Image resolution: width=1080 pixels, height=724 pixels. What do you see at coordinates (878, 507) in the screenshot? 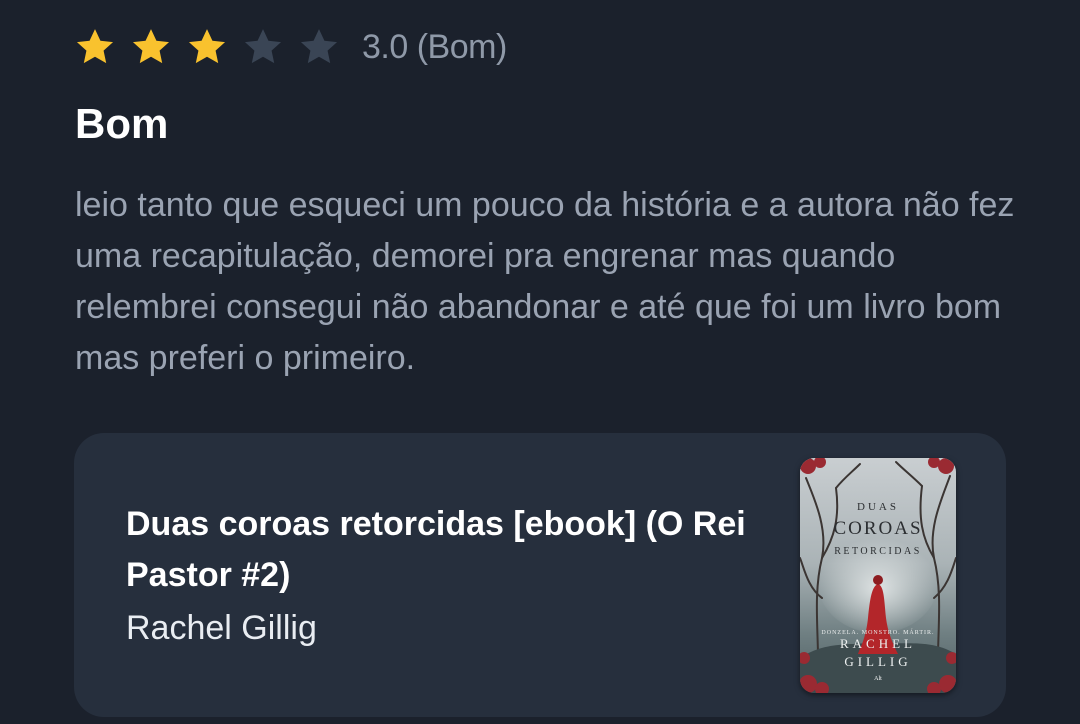
I see `cover-line1: DUAS` at bounding box center [878, 507].